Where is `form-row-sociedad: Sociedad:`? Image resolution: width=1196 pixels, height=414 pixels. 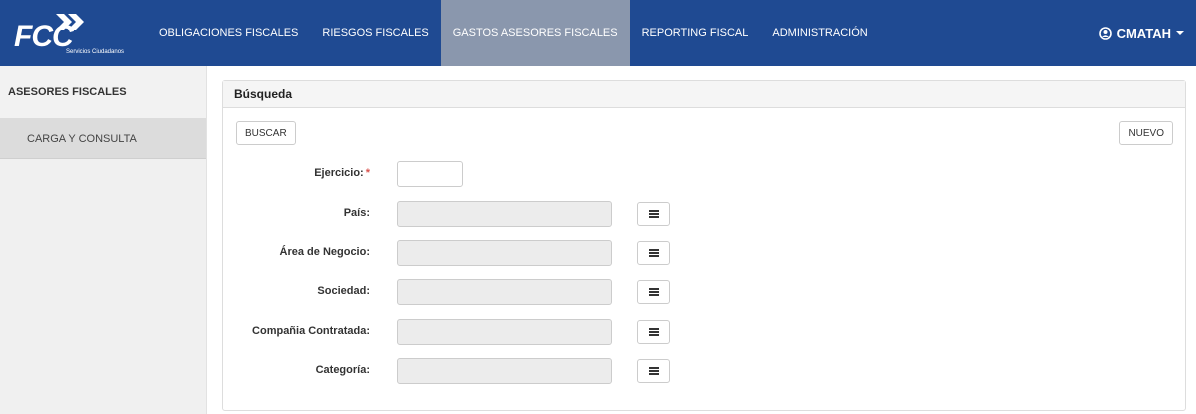
form-row-sociedad: Sociedad: is located at coordinates (704, 292).